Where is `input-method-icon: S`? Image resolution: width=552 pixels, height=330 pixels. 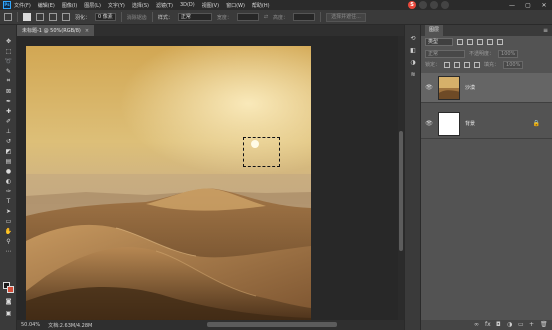
input-method-icon: S is located at coordinates (412, 5).